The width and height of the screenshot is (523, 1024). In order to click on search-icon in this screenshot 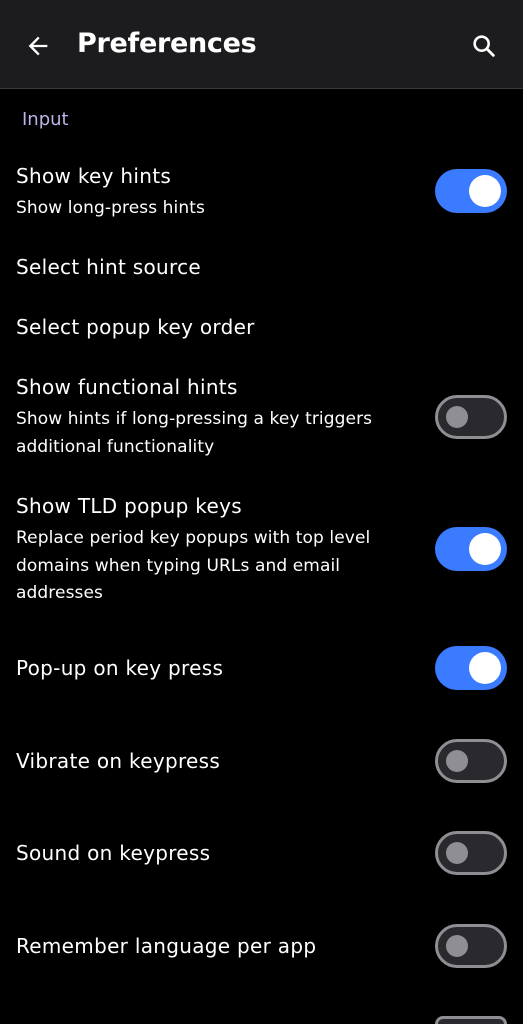, I will do `click(484, 46)`.